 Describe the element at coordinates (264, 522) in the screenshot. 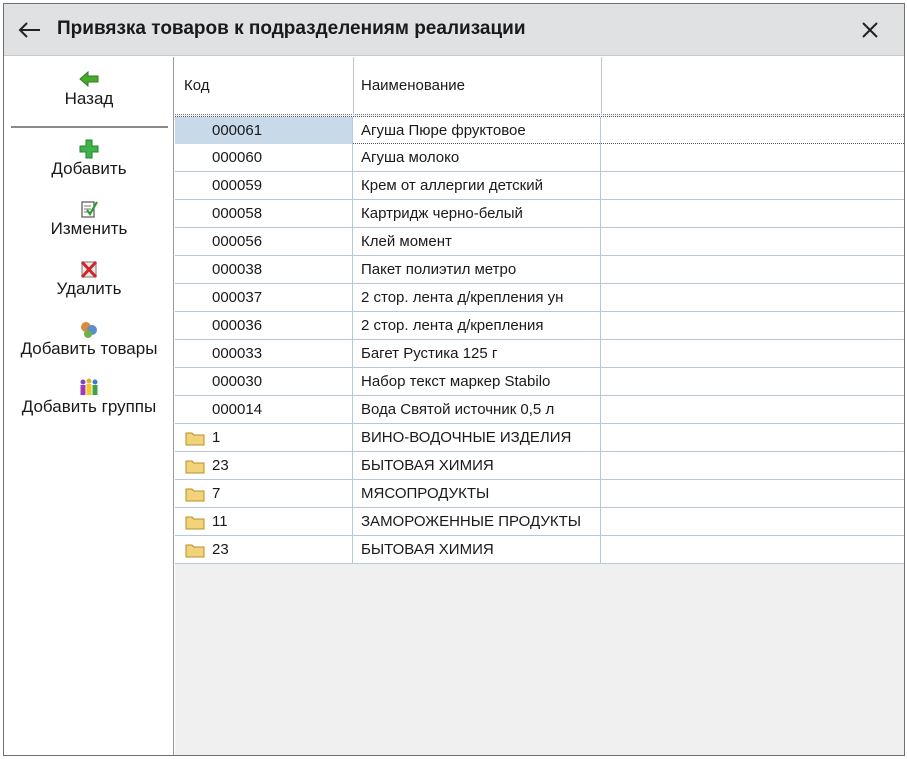

I see `code-cell: 11` at that location.